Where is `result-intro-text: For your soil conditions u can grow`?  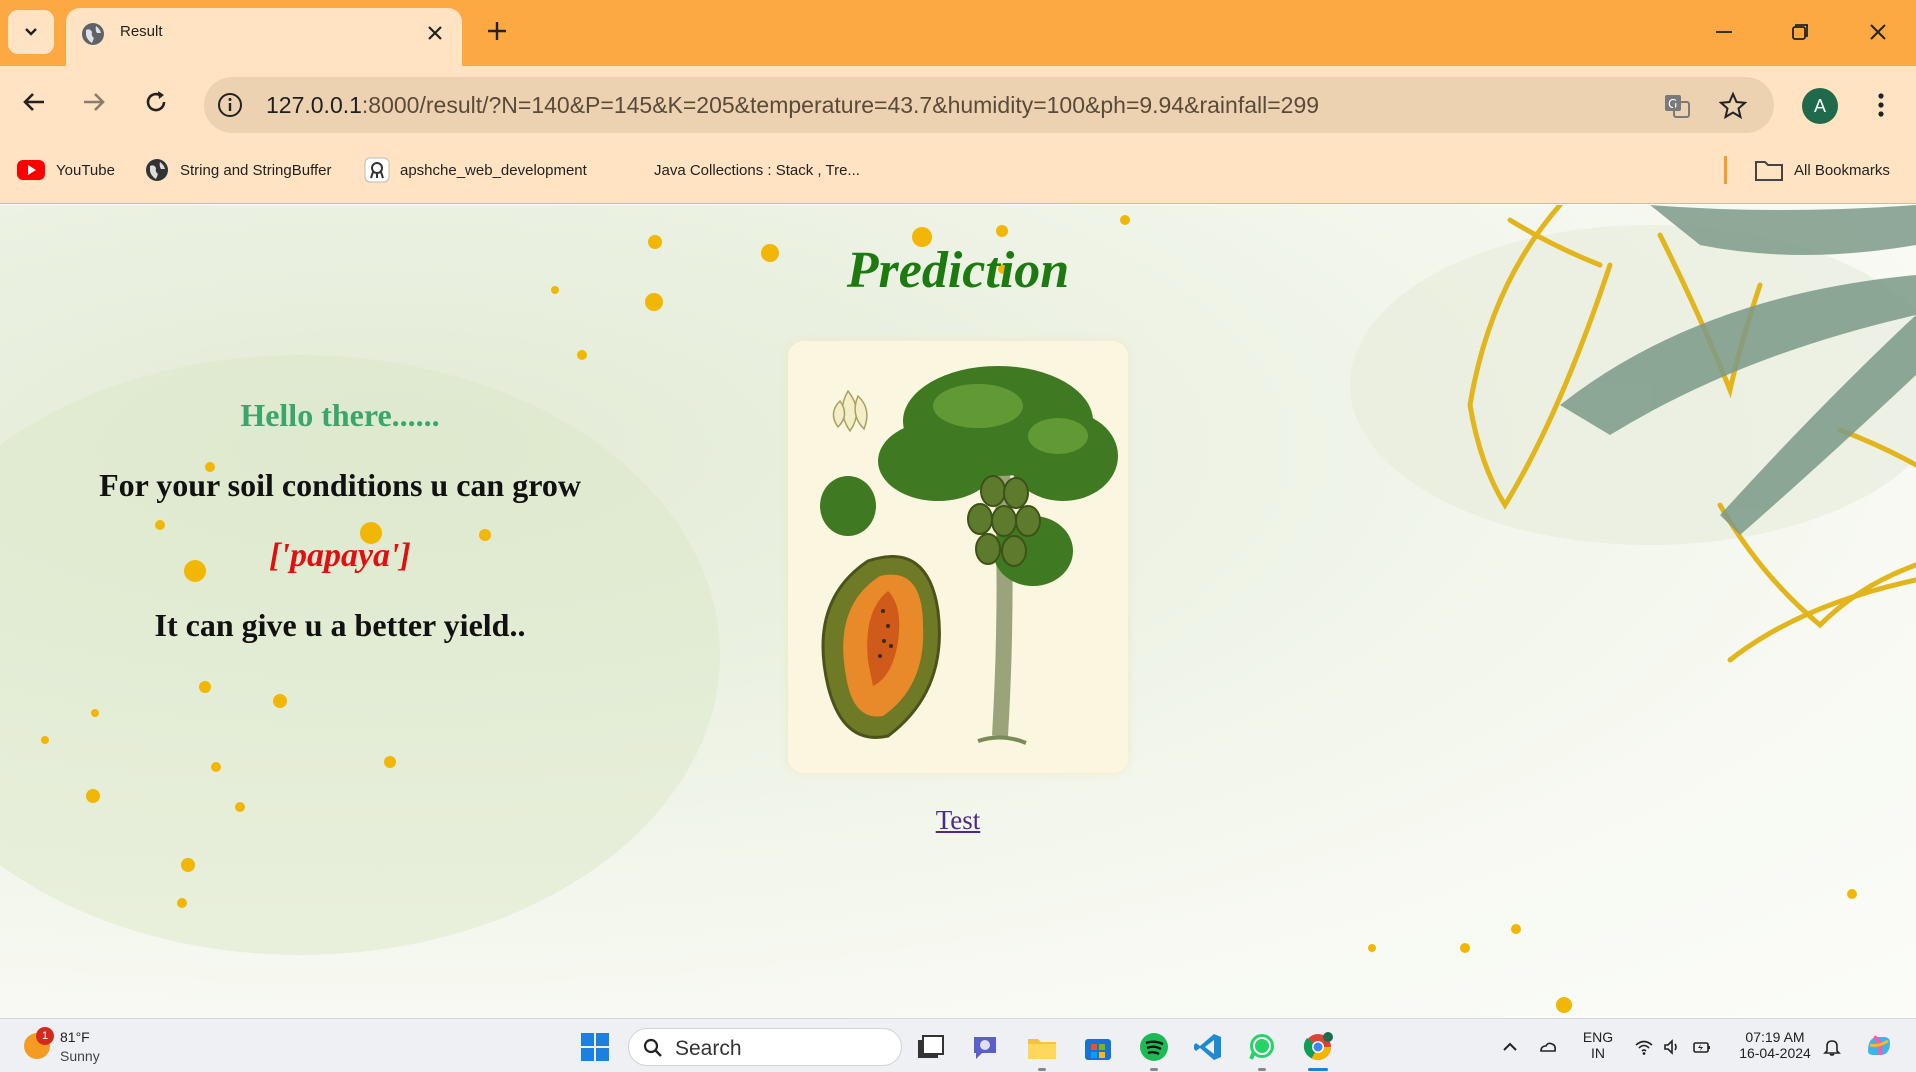 result-intro-text: For your soil conditions u can grow is located at coordinates (340, 485).